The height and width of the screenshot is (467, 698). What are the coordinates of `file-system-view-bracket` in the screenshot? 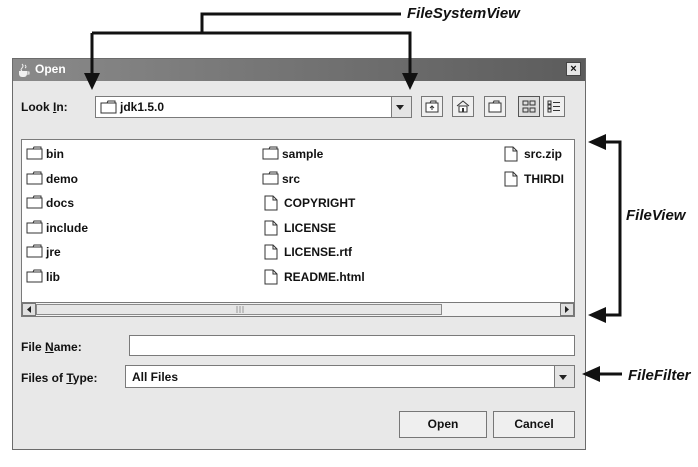 It's located at (252, 52).